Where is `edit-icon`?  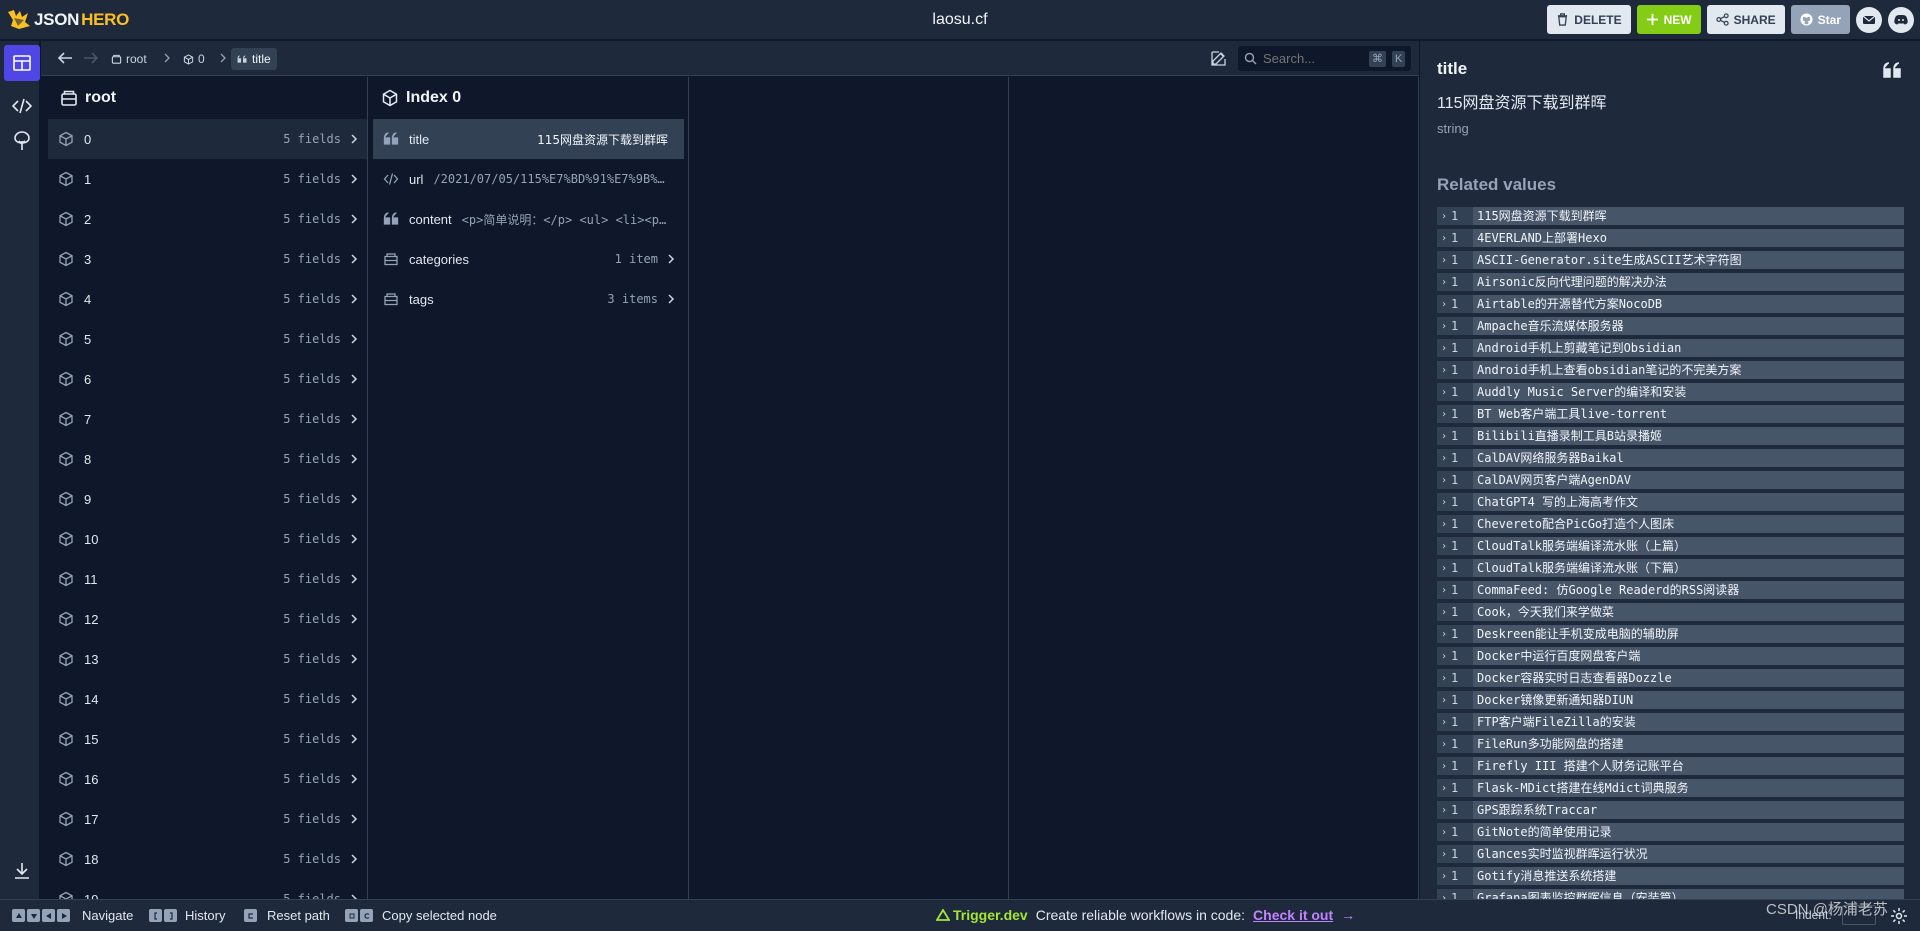 edit-icon is located at coordinates (1219, 58).